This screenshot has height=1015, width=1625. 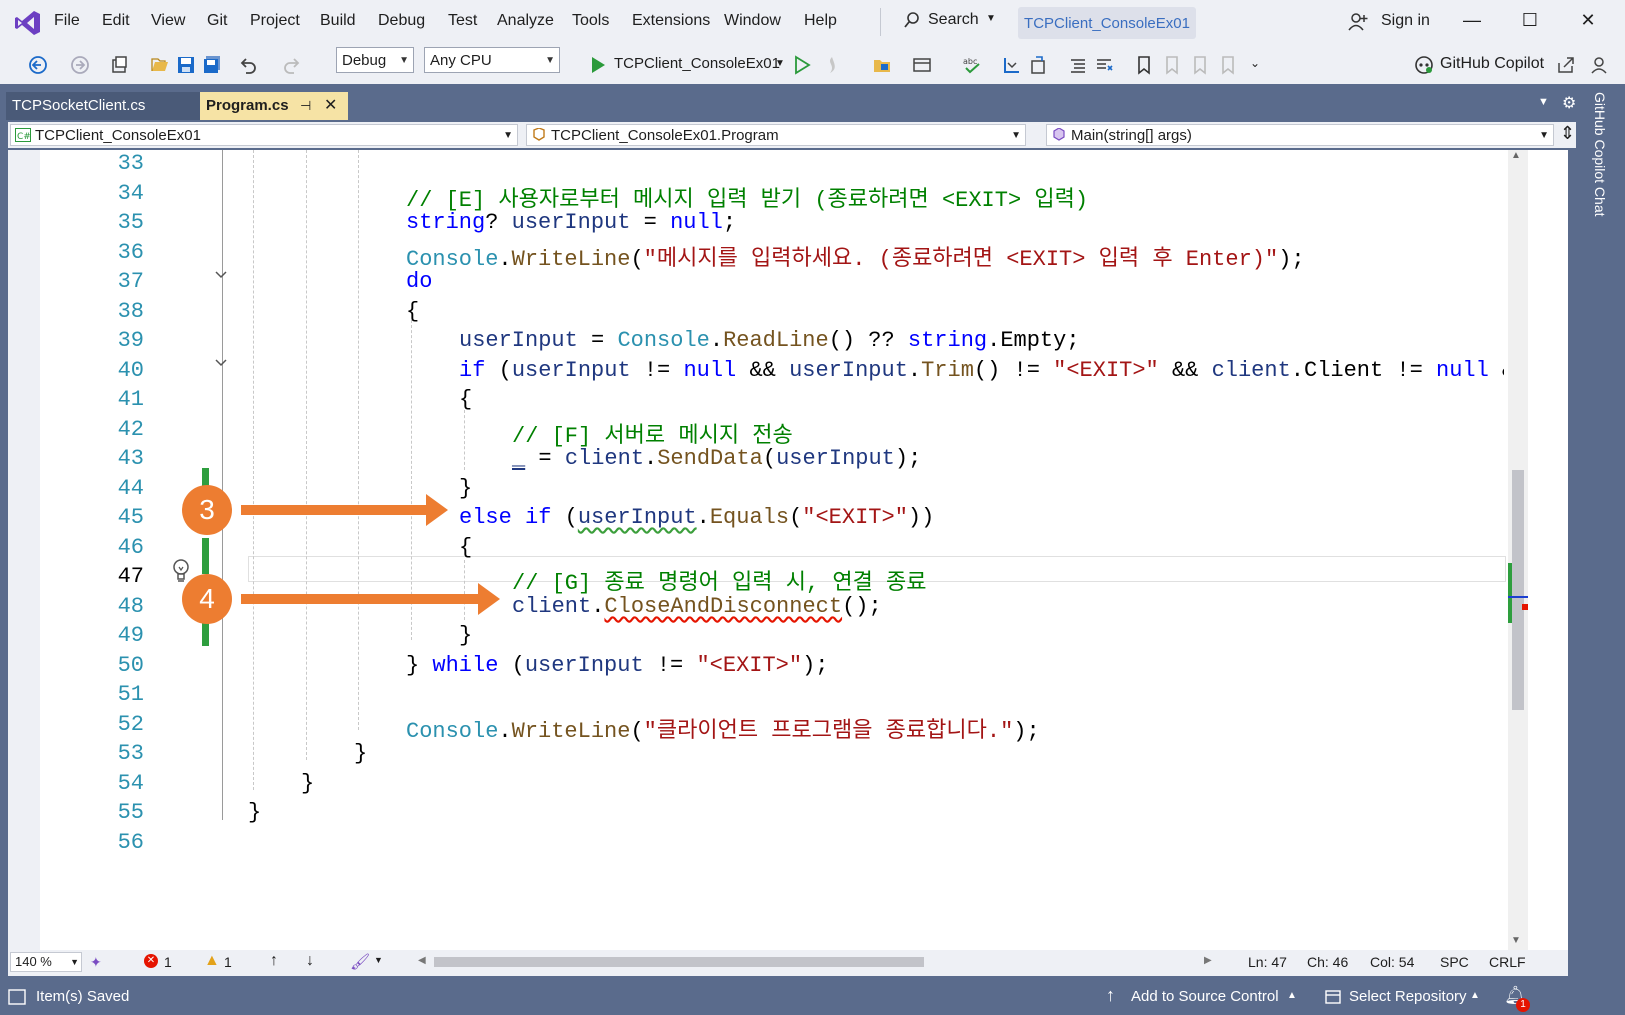 I want to click on feedback-icon, so click(x=1600, y=65).